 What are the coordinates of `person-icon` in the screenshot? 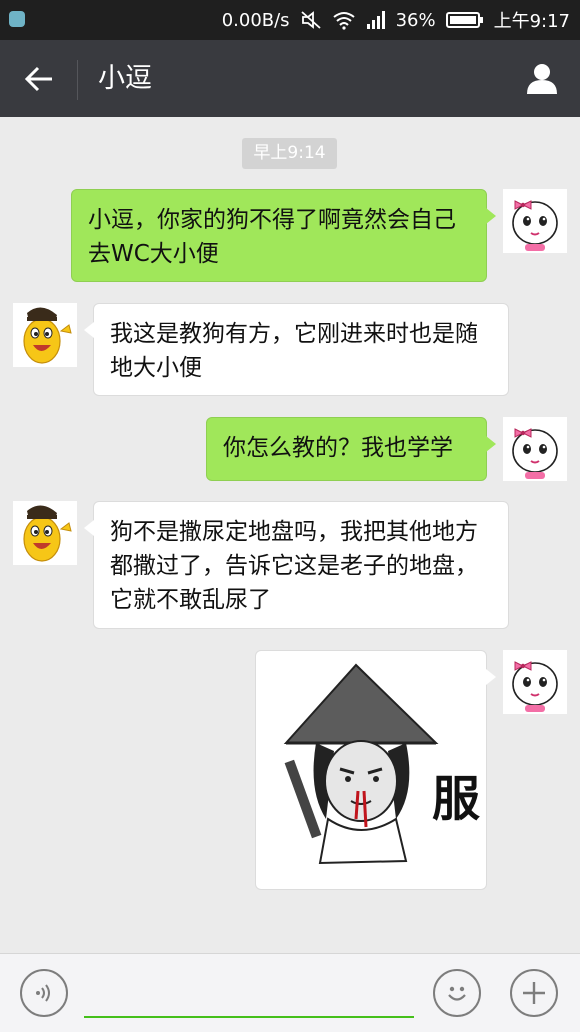 It's located at (542, 79).